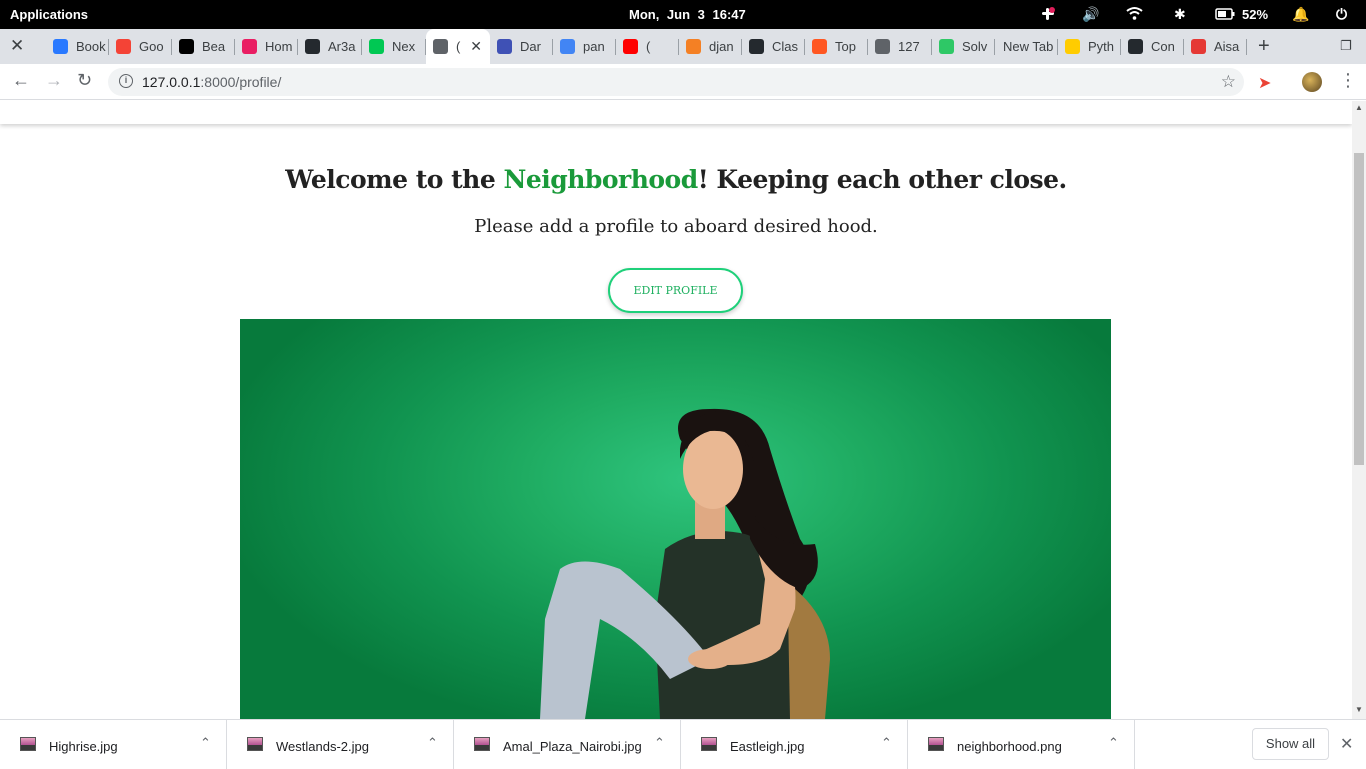 The width and height of the screenshot is (1366, 769). I want to click on browser-tab: Top, so click(836, 46).